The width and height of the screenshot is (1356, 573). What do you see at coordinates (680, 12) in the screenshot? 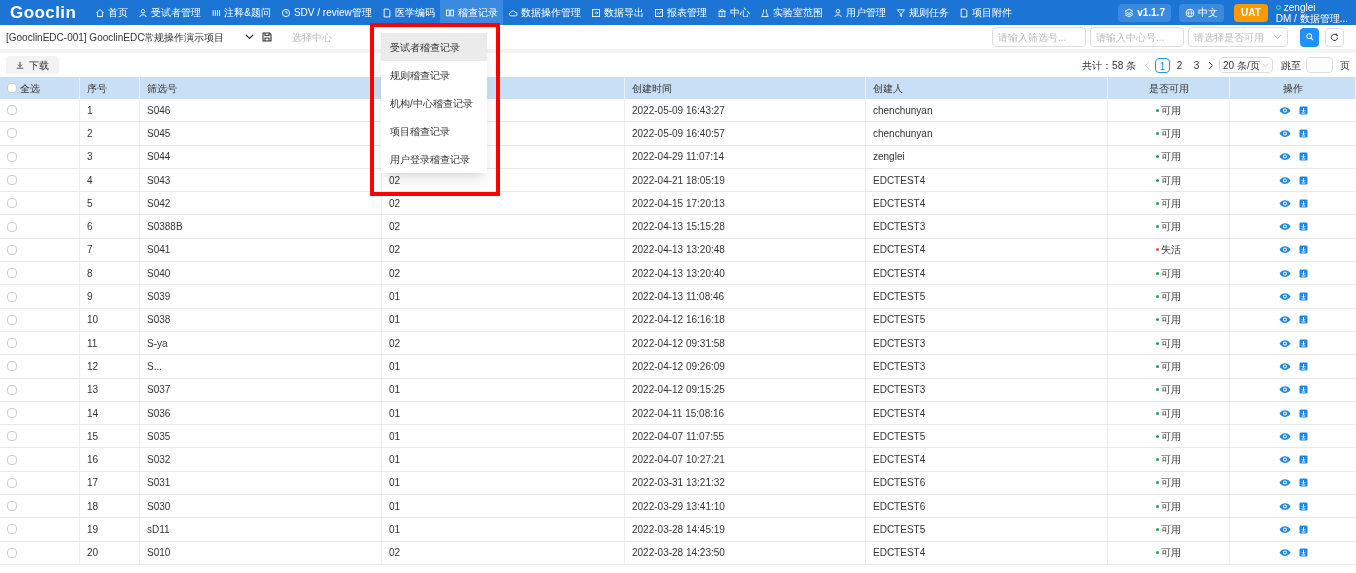
I see `nav-item: 报表管理` at bounding box center [680, 12].